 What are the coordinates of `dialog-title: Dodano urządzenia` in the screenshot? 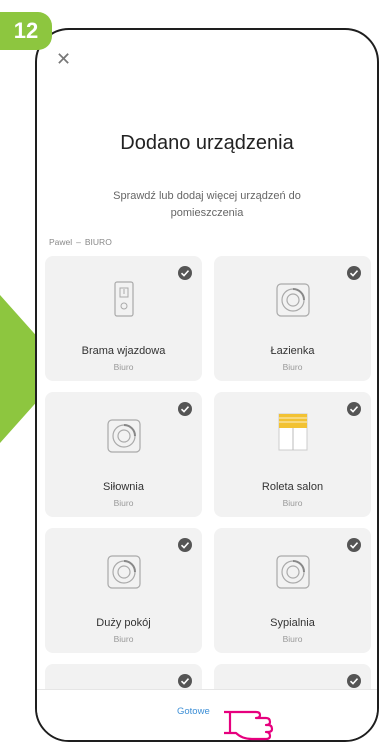 It's located at (207, 143).